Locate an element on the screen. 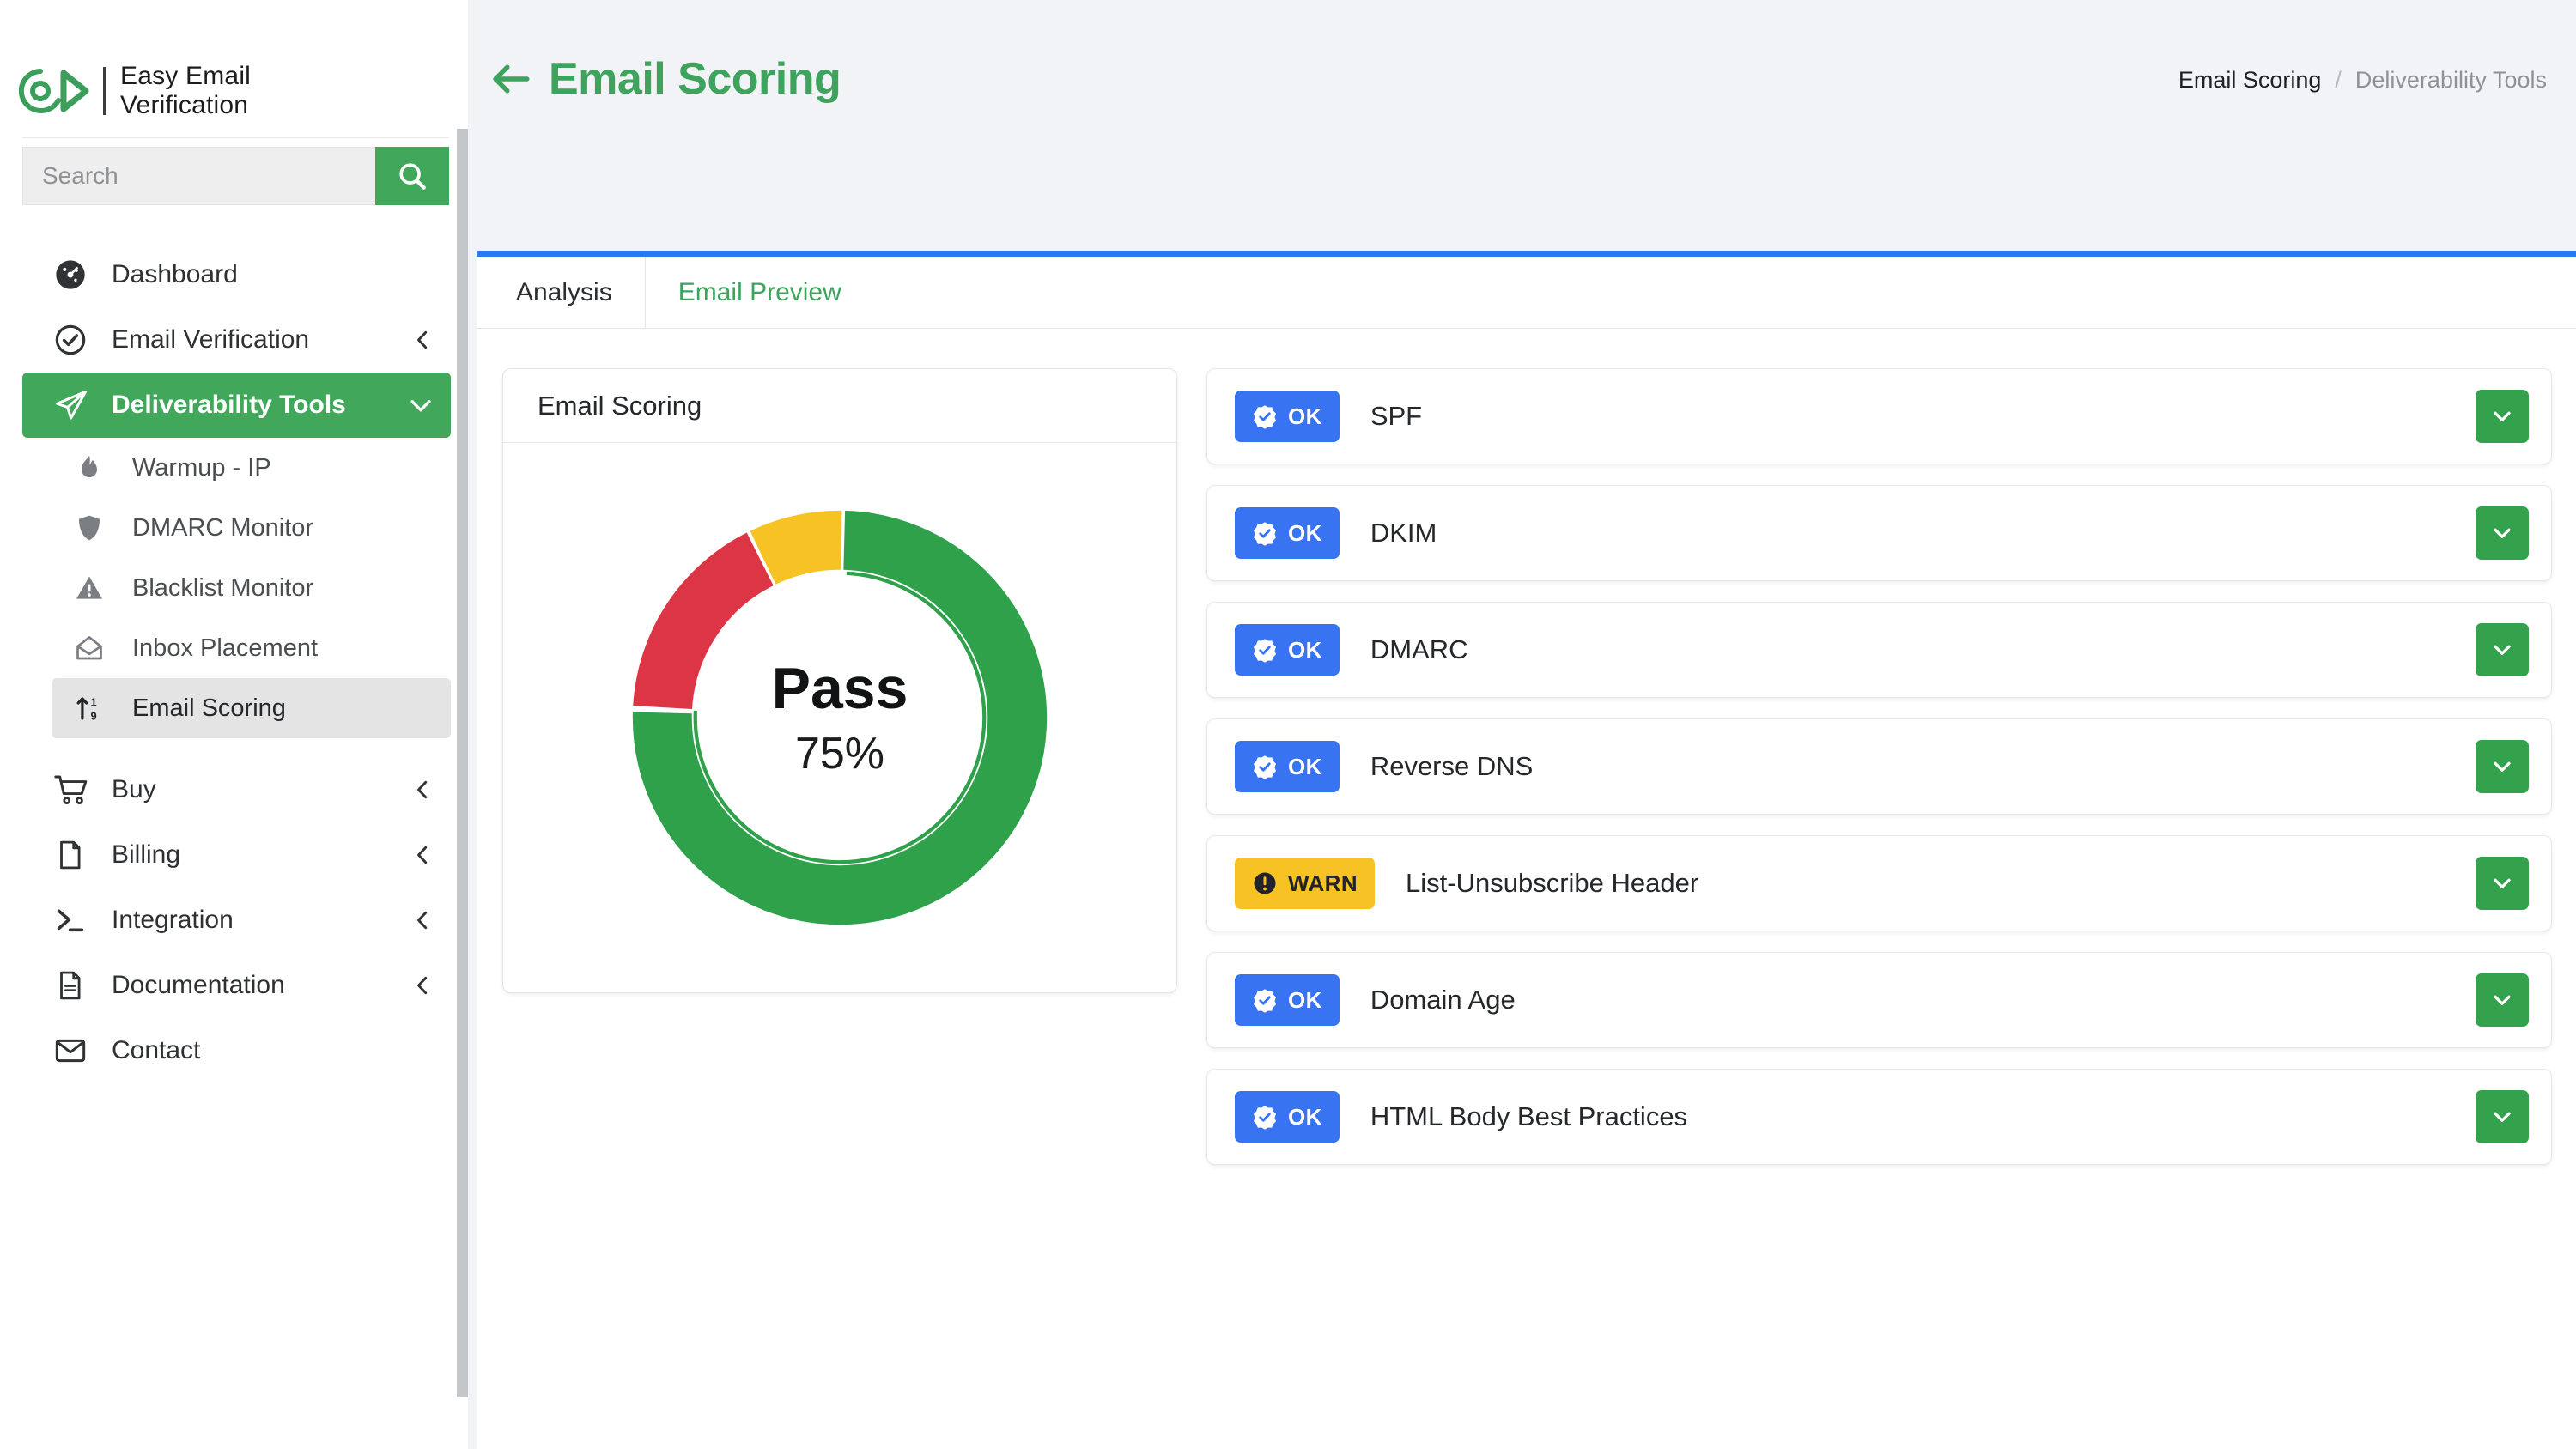  cart-icon is located at coordinates (73, 790).